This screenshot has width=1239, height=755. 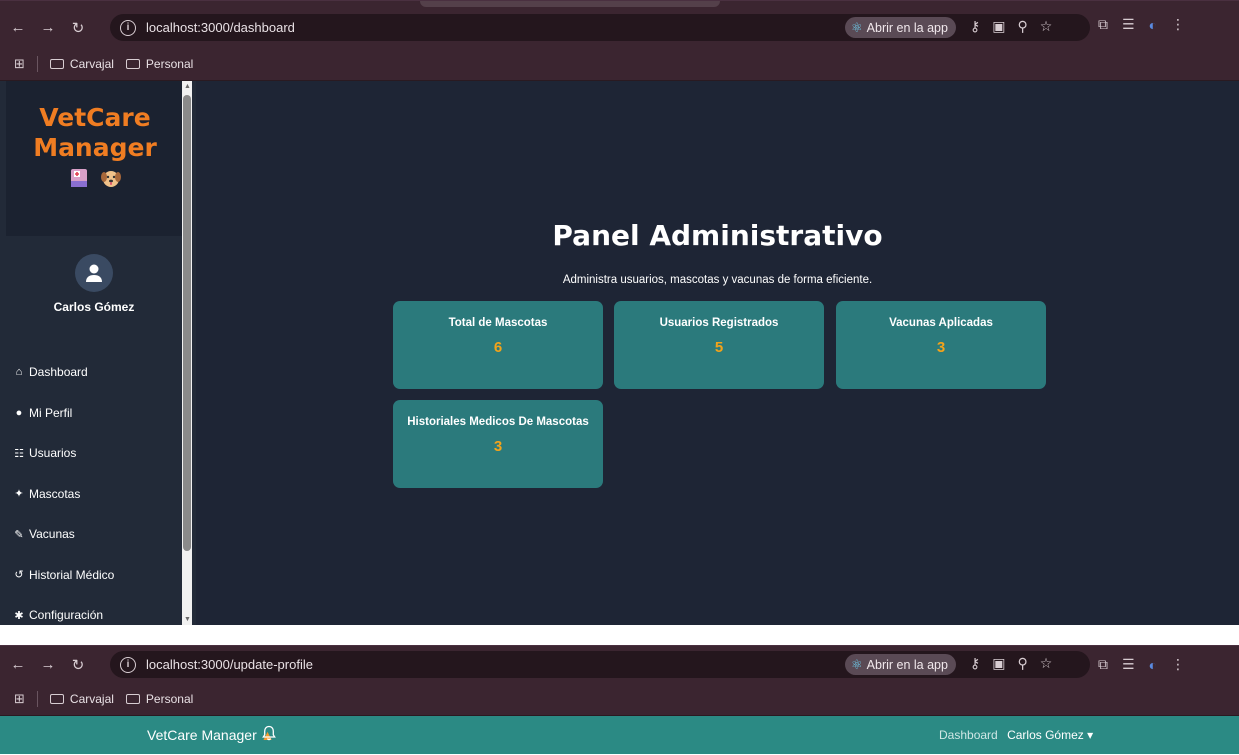 What do you see at coordinates (498, 422) in the screenshot?
I see `card-title: Historiales Medicos De Mascotas` at bounding box center [498, 422].